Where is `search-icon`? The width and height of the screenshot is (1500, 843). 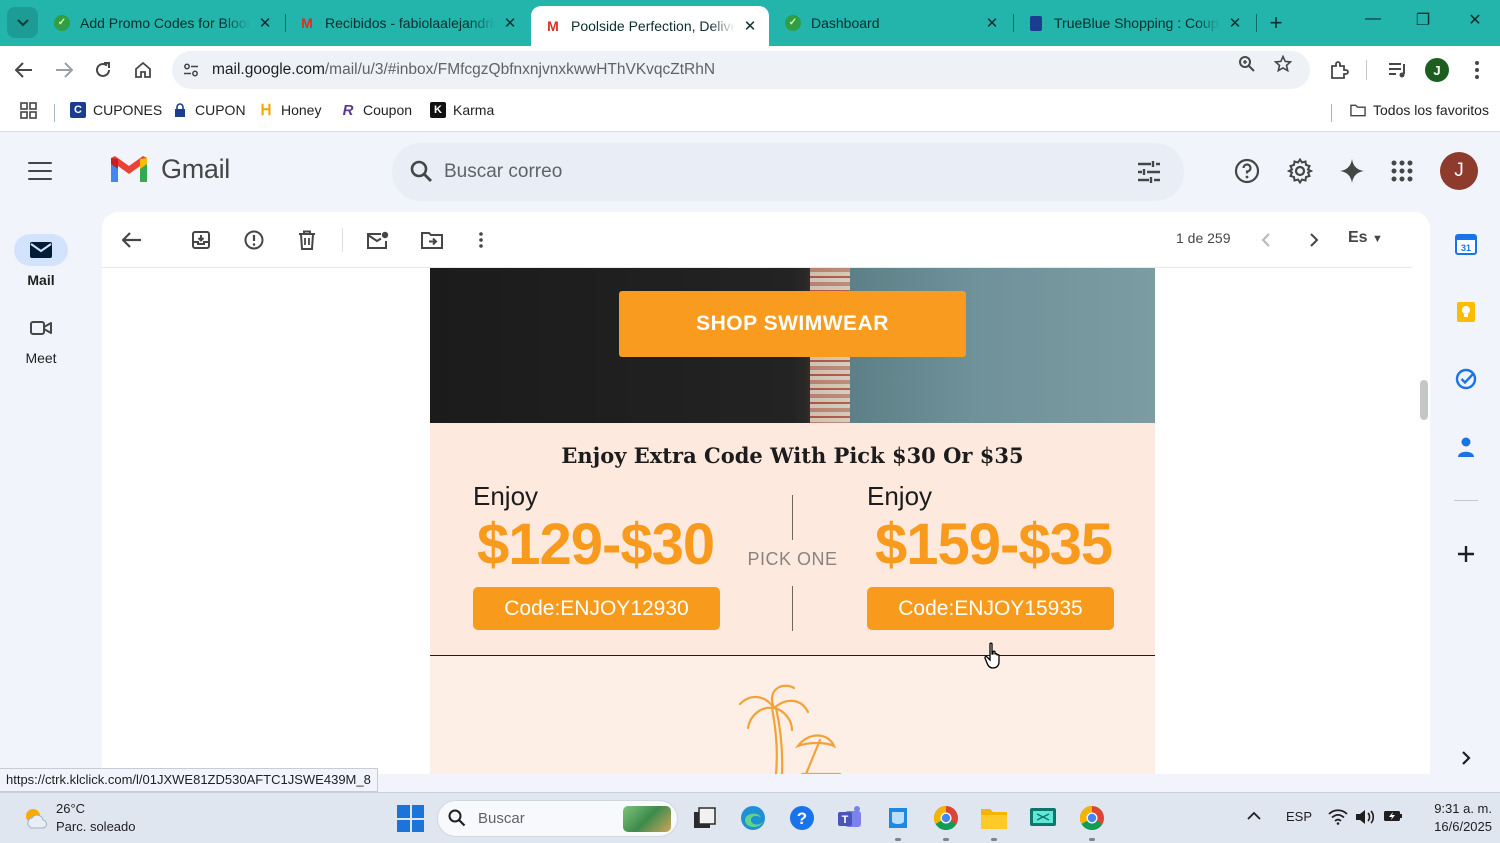 search-icon is located at coordinates (422, 172).